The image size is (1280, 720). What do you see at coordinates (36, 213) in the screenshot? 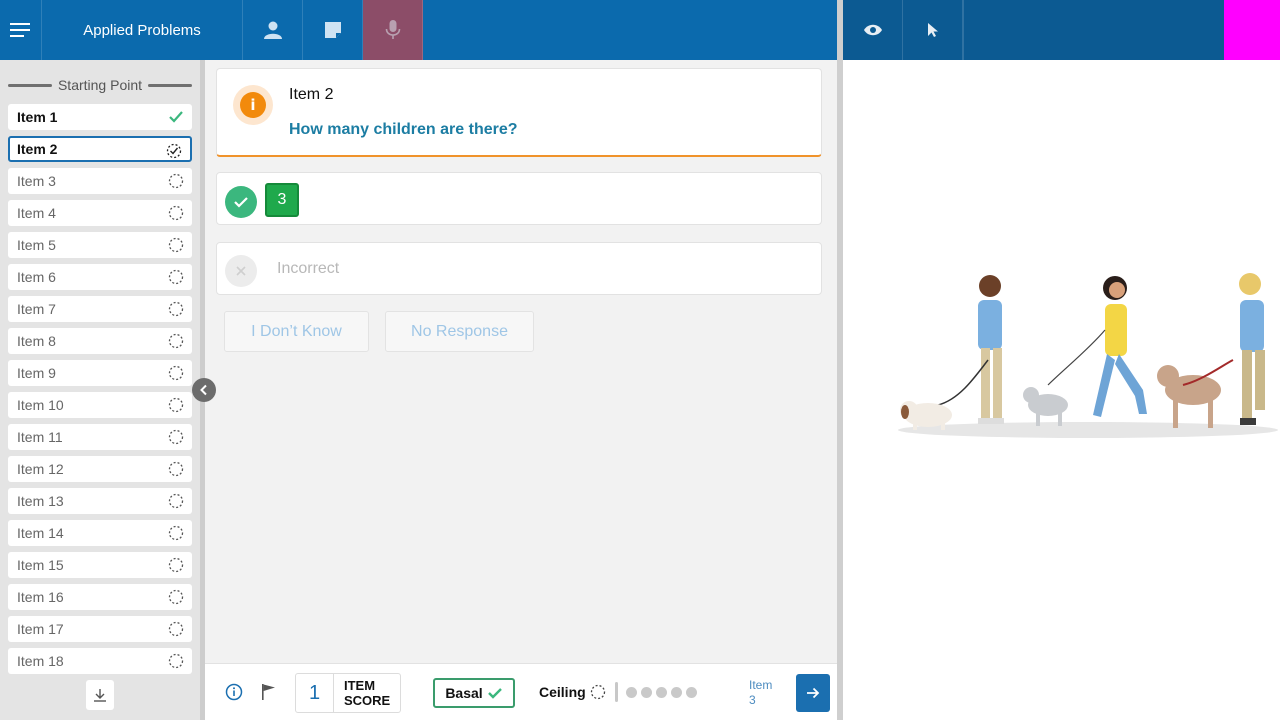
I see `sidebar-item-label: Item 4` at bounding box center [36, 213].